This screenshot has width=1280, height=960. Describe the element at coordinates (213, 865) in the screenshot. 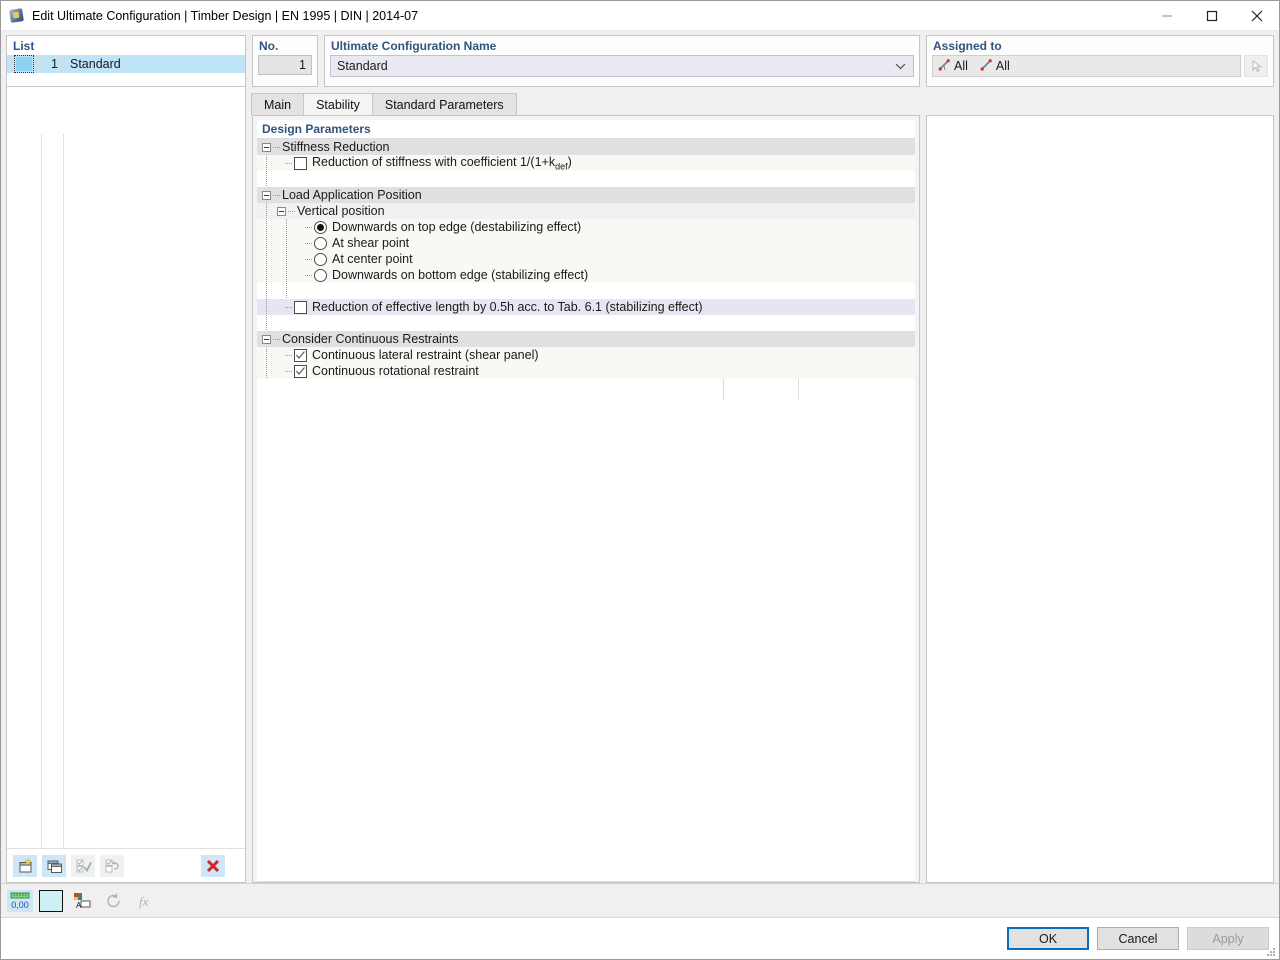

I see `red-x-icon` at that location.